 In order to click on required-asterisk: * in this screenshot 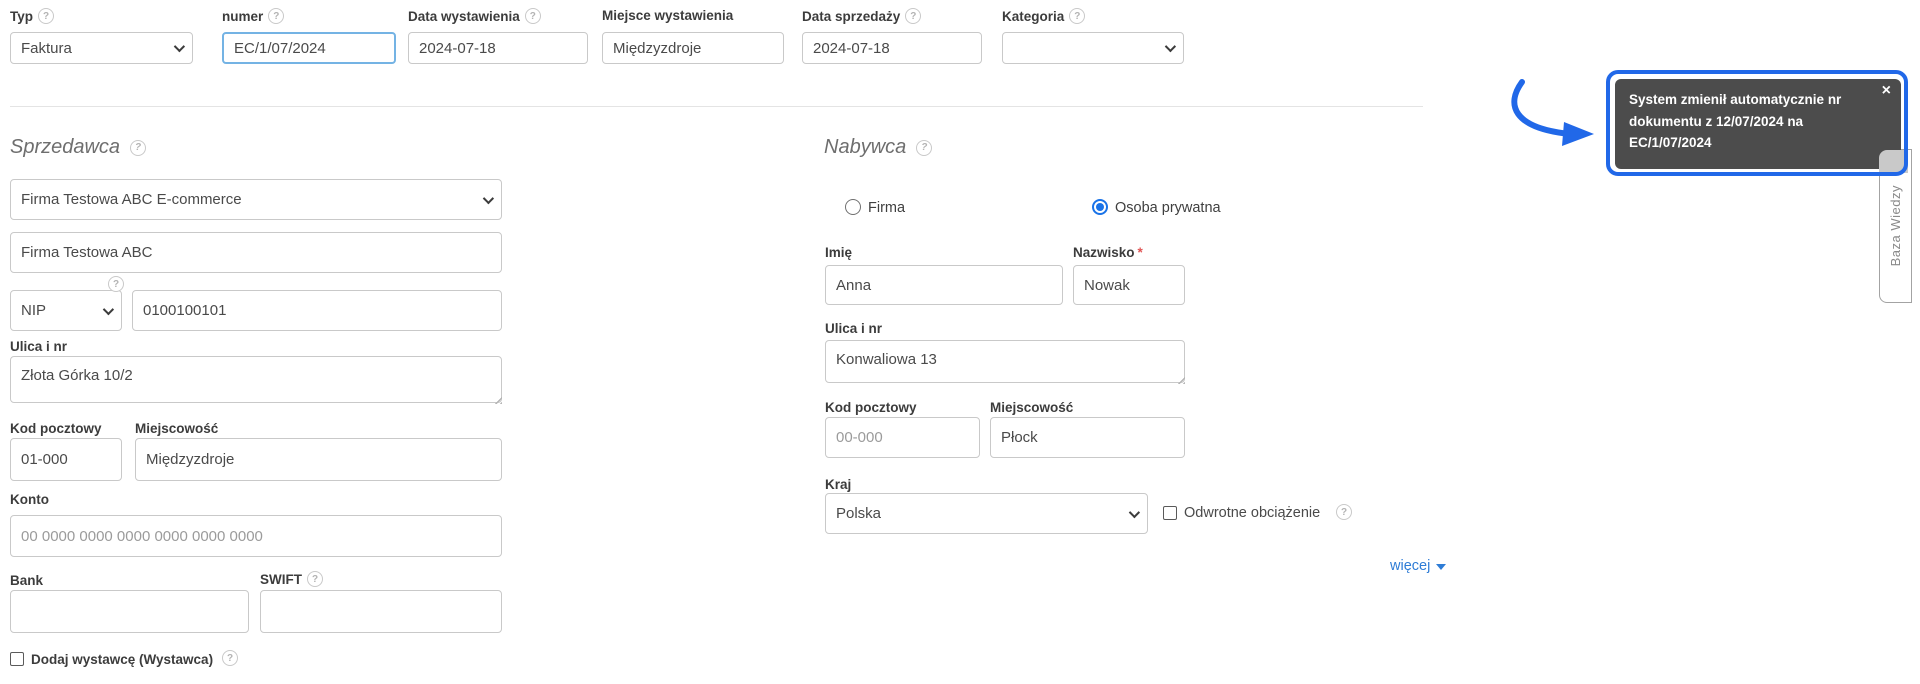, I will do `click(1140, 252)`.